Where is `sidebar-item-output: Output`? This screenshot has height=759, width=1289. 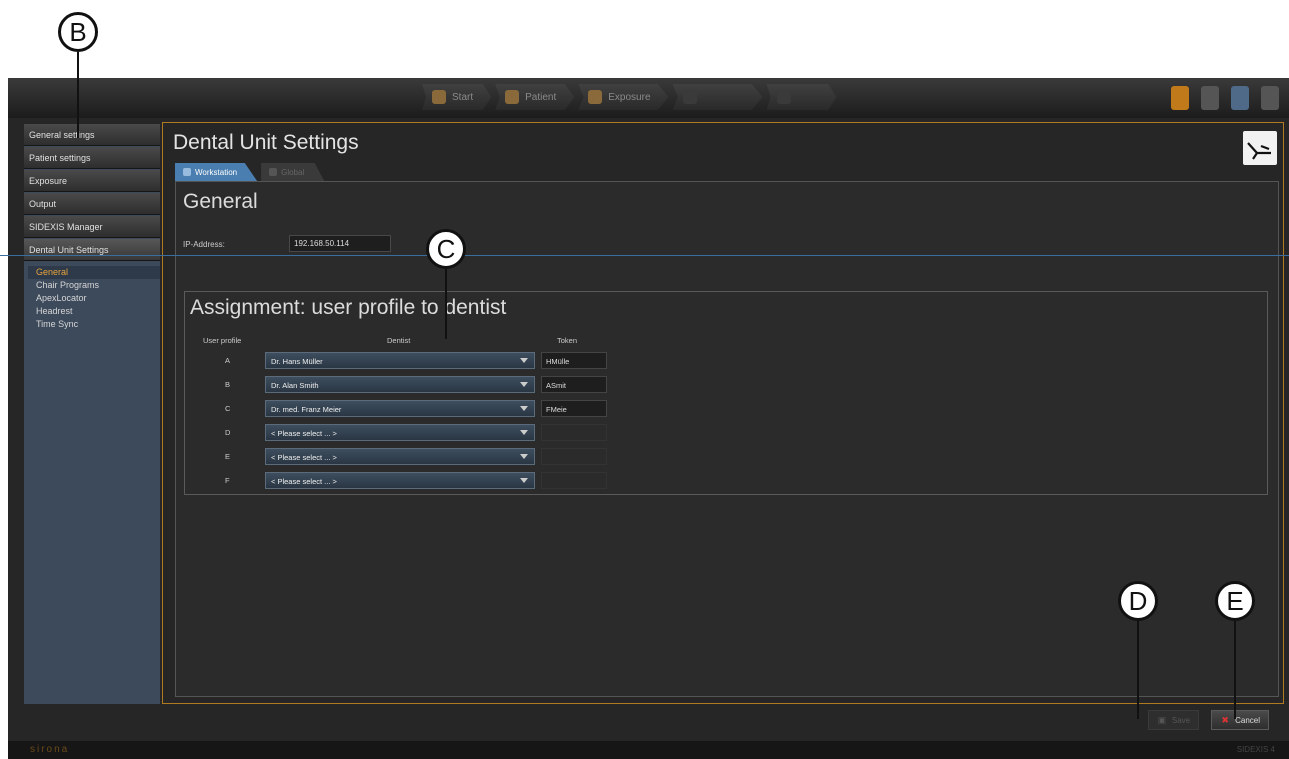 sidebar-item-output: Output is located at coordinates (92, 204).